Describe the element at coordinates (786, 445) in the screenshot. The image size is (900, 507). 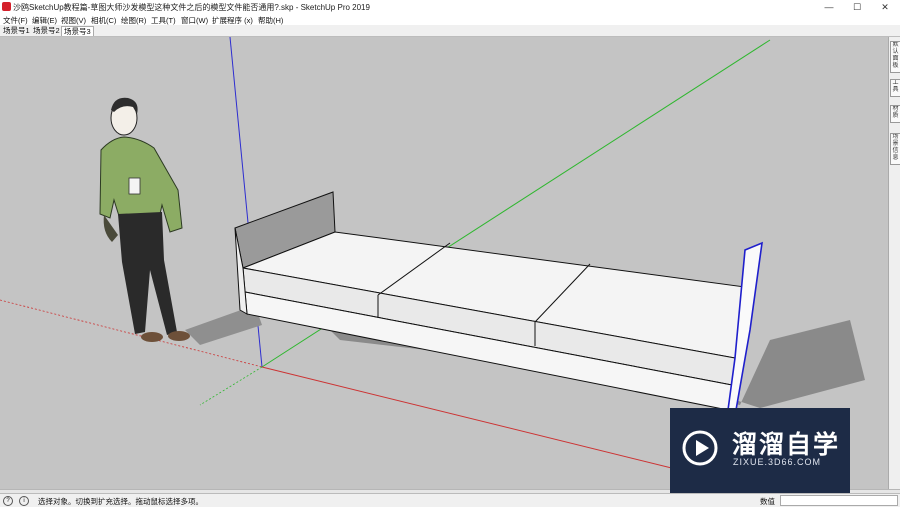
I see `watermark-title: 溜溜自学` at that location.